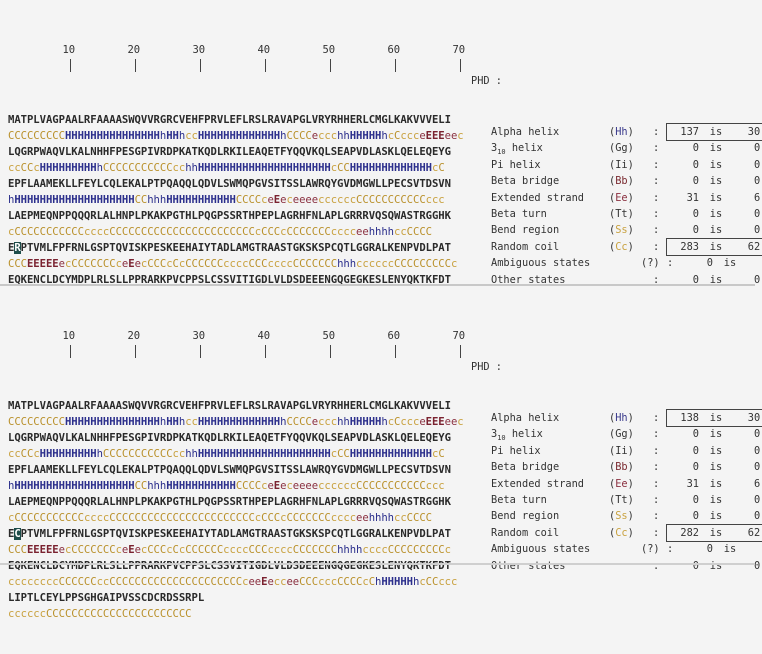 The image size is (762, 654). Describe the element at coordinates (486, 80) in the screenshot. I see `stats-title: PHD :` at that location.